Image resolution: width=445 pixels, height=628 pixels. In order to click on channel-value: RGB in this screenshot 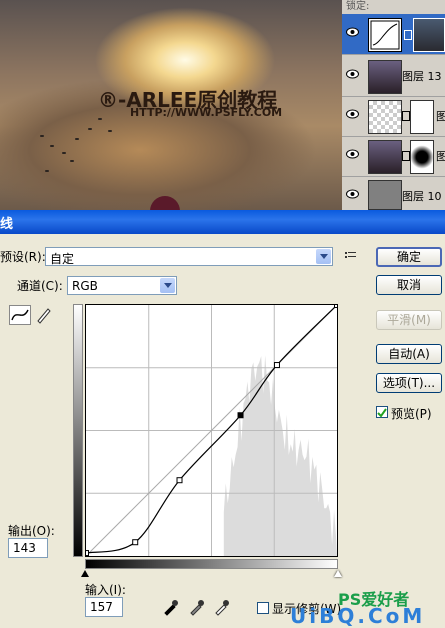, I will do `click(85, 286)`.